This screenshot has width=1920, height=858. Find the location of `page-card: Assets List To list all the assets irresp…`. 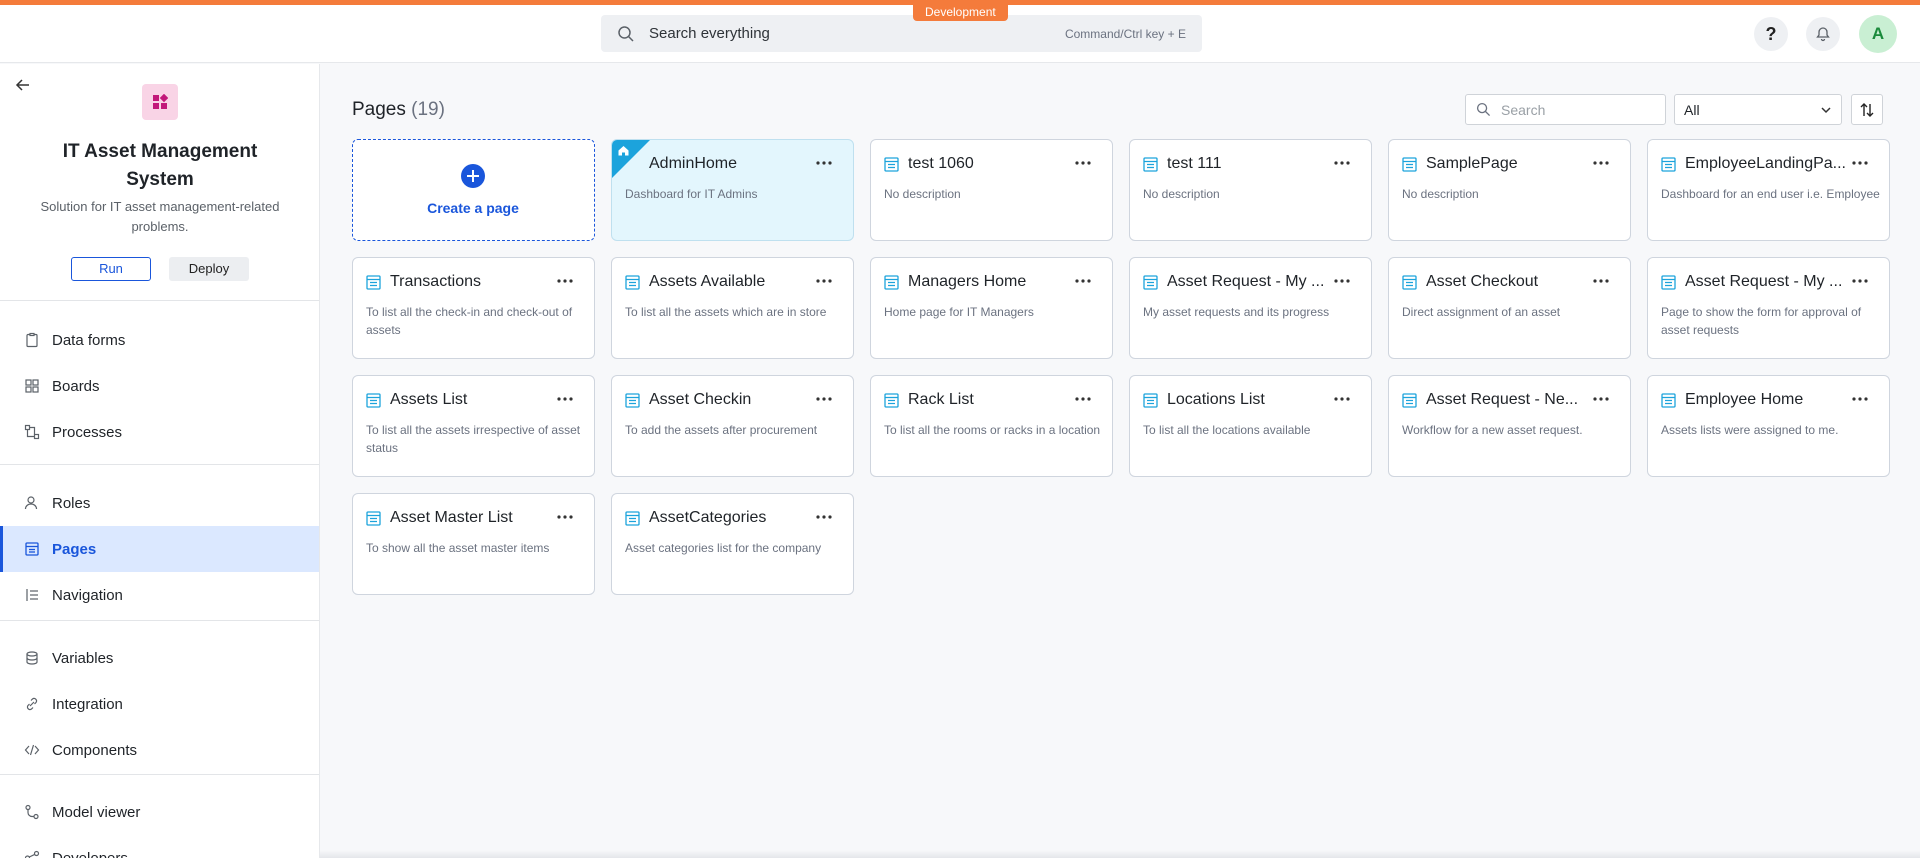

page-card: Assets List To list all the assets irresp… is located at coordinates (473, 426).